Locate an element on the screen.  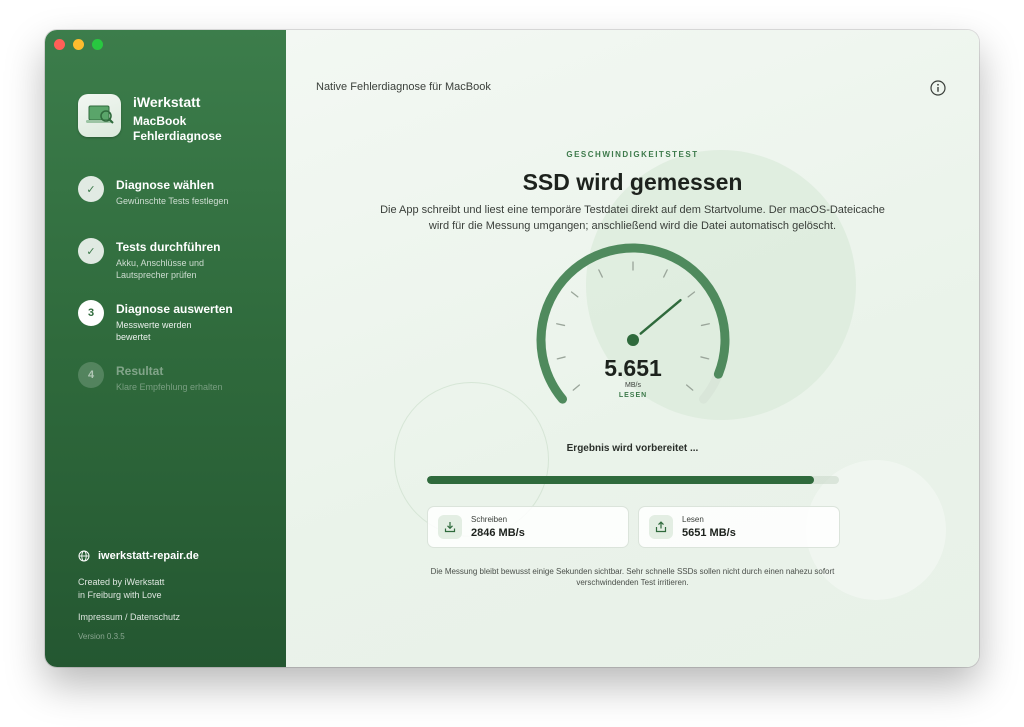
version-label: Version 0.3.5 is located at coordinates (101, 636).